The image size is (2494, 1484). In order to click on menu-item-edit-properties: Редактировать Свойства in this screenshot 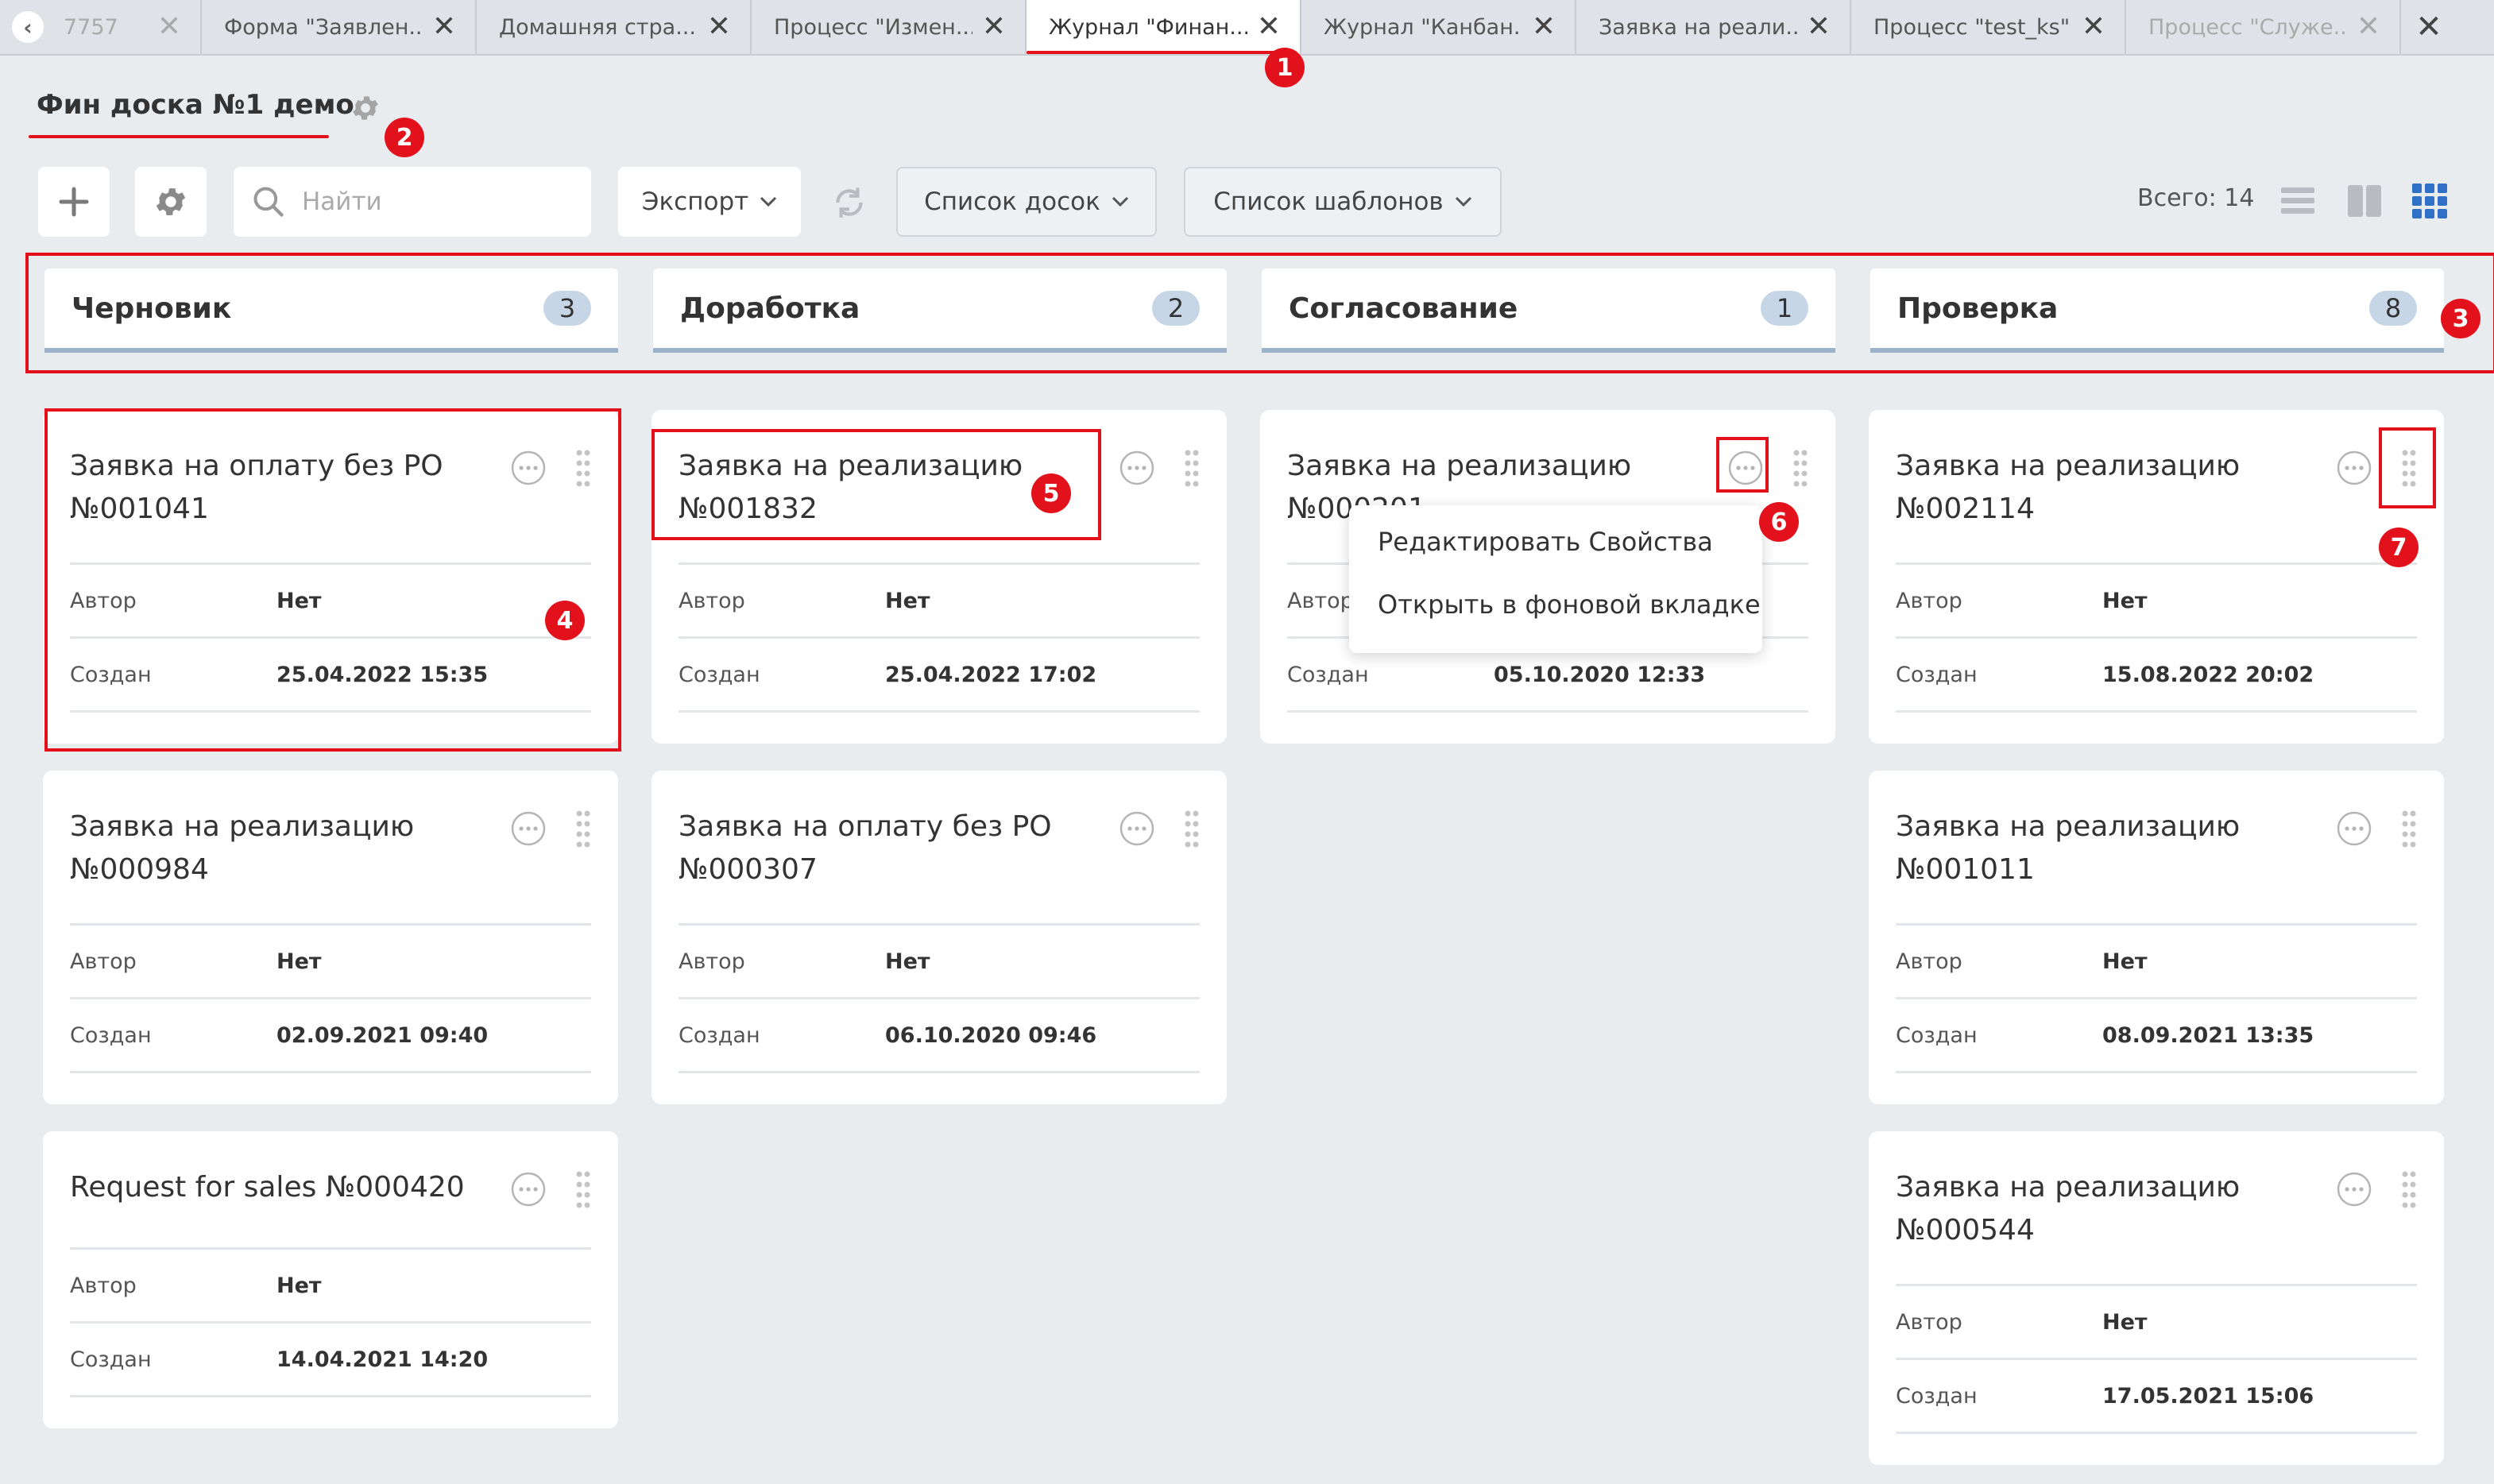, I will do `click(1555, 541)`.